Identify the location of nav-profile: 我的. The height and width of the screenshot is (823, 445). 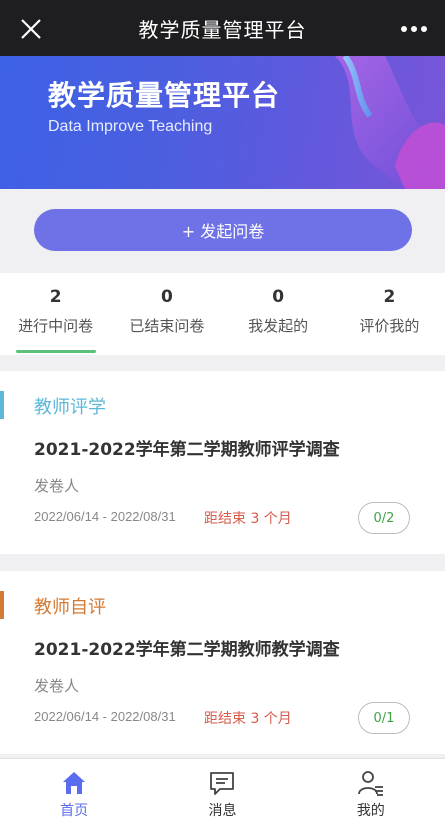
(371, 791).